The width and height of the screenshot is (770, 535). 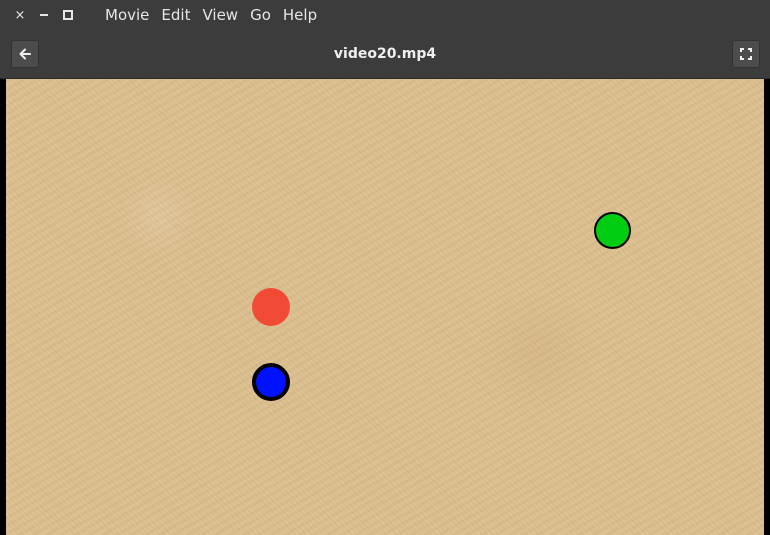 I want to click on menu-view: View, so click(x=220, y=15).